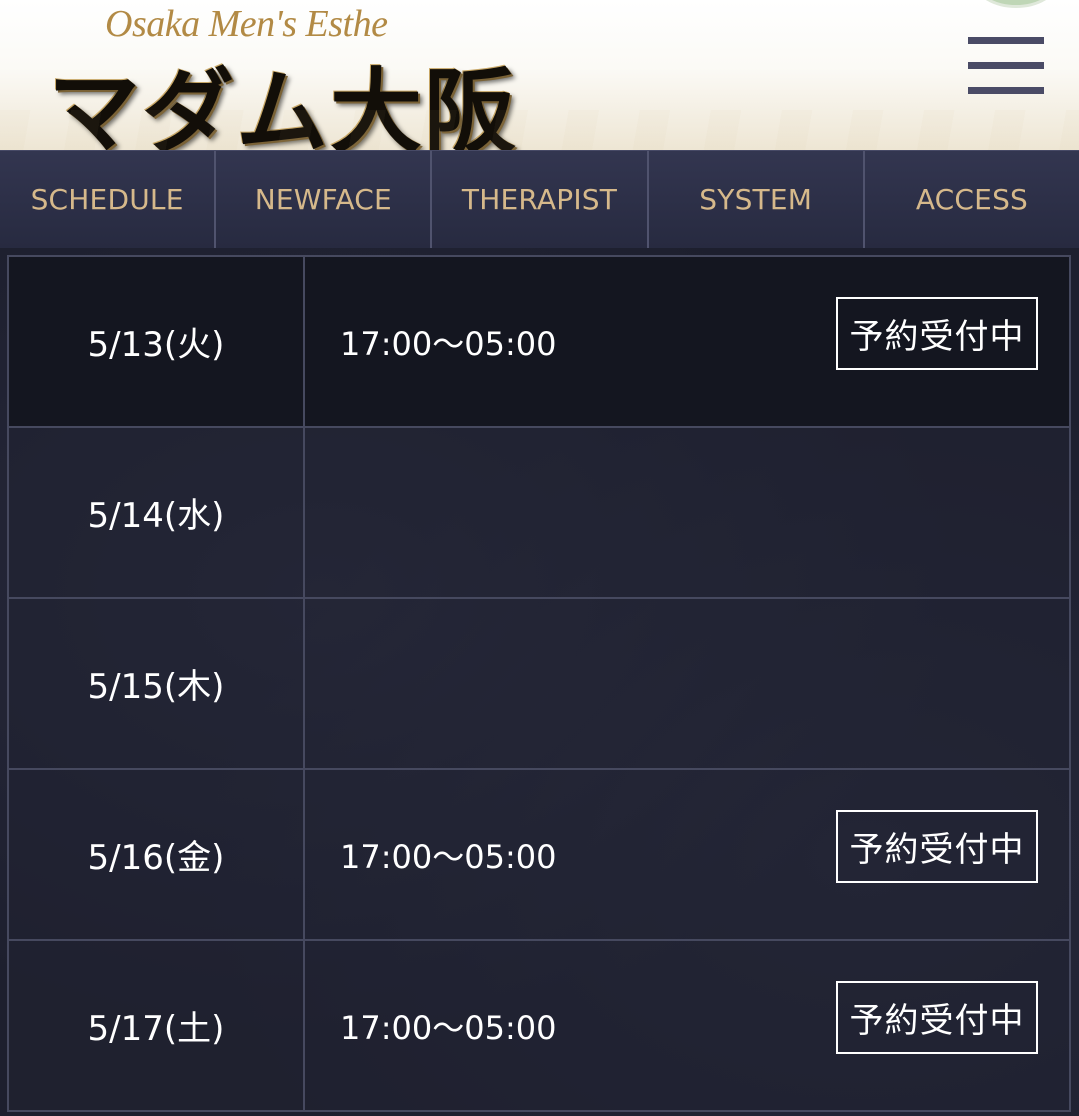  I want to click on nav-item-therapist: THERAPIST, so click(540, 199).